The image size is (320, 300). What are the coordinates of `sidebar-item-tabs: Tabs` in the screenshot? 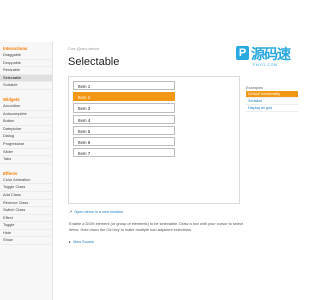 It's located at (26, 160).